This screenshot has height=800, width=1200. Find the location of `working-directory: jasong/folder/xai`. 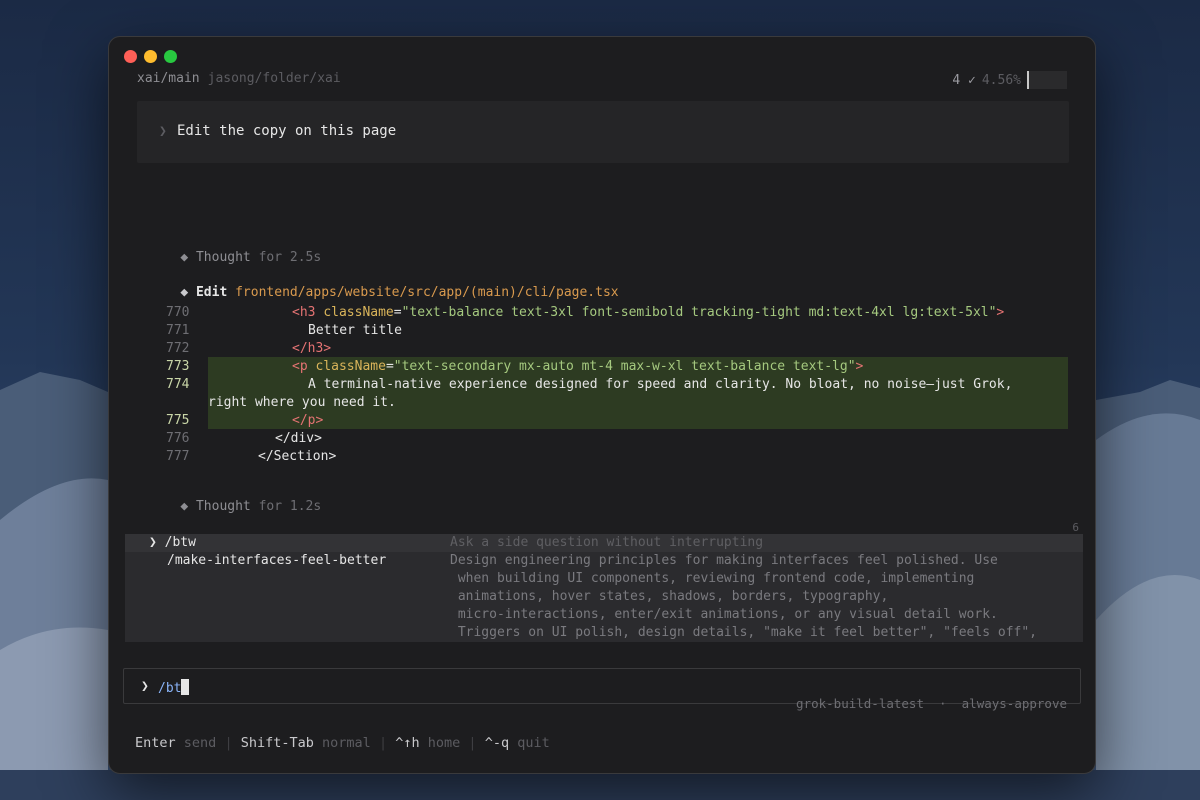

working-directory: jasong/folder/xai is located at coordinates (274, 78).